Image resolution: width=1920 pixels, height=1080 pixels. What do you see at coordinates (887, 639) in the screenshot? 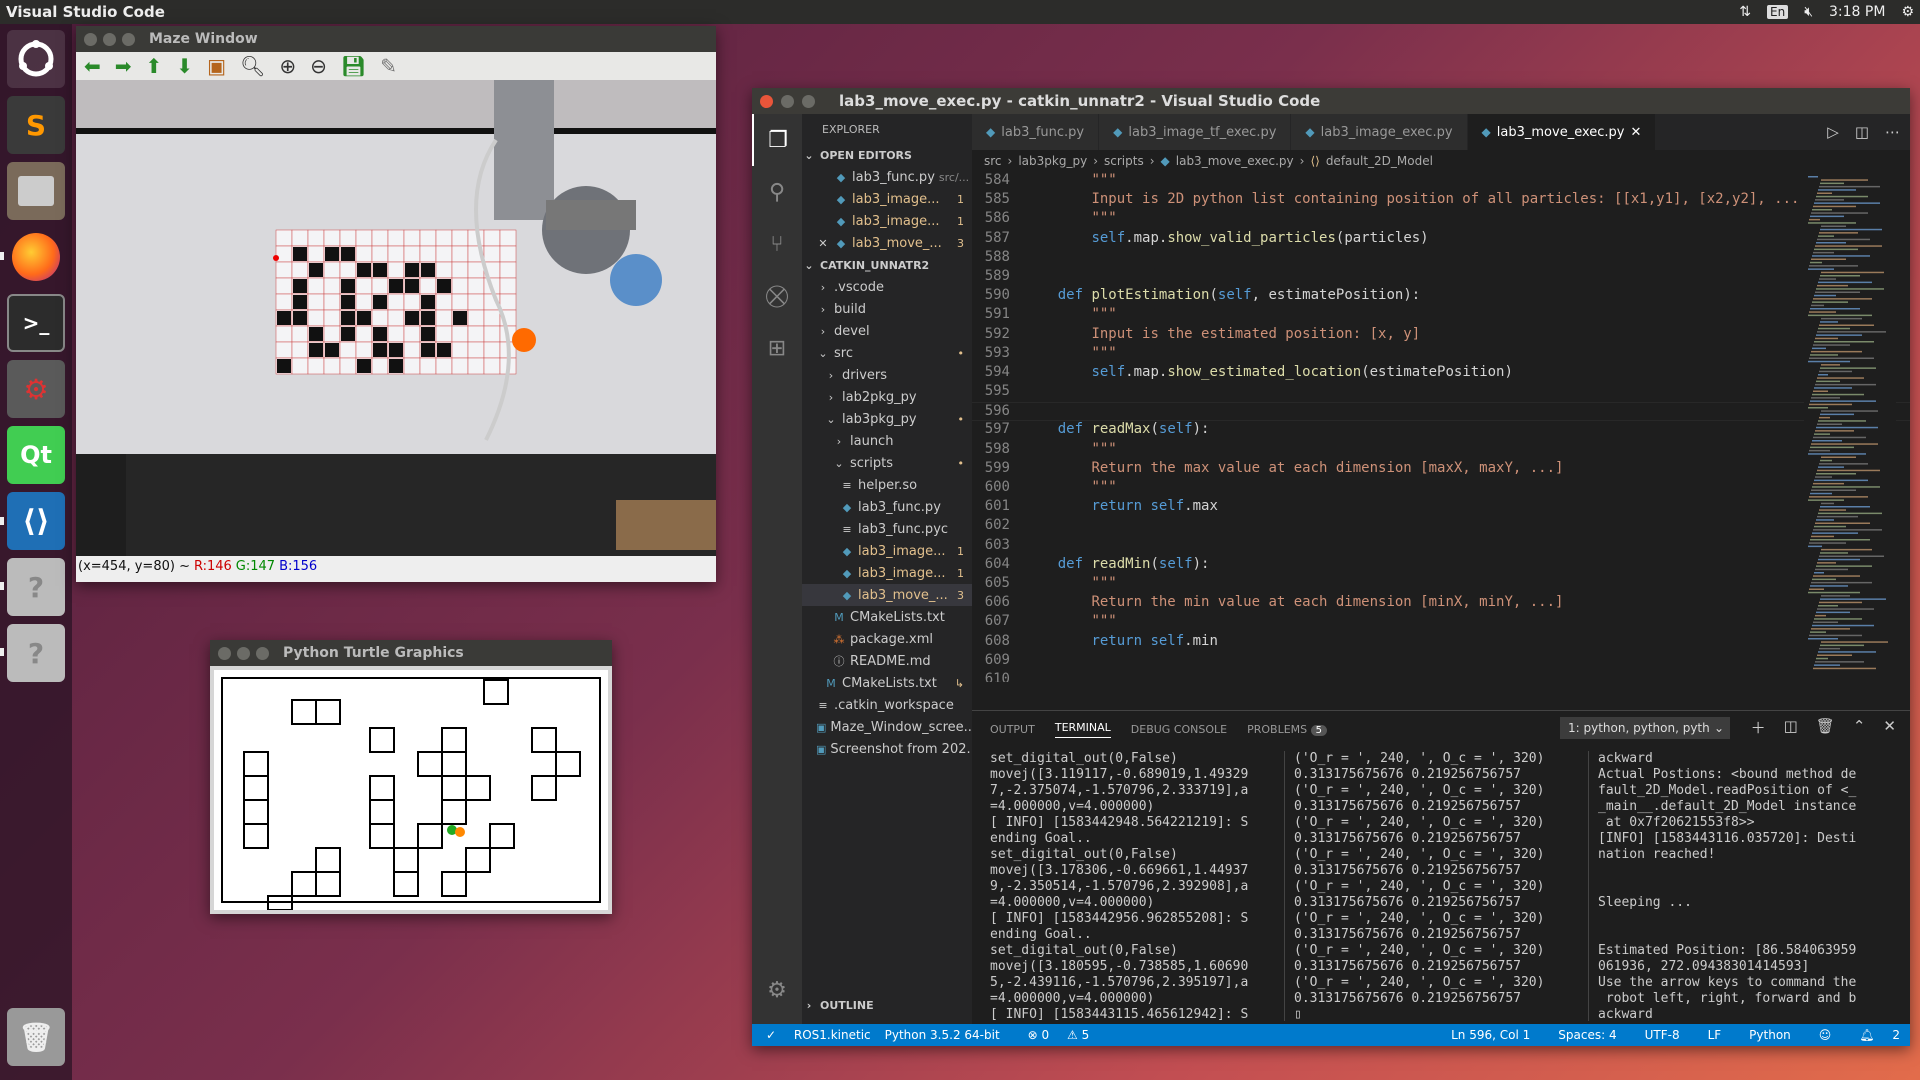
I see `file-tree-item: ⁂ package.xml` at bounding box center [887, 639].